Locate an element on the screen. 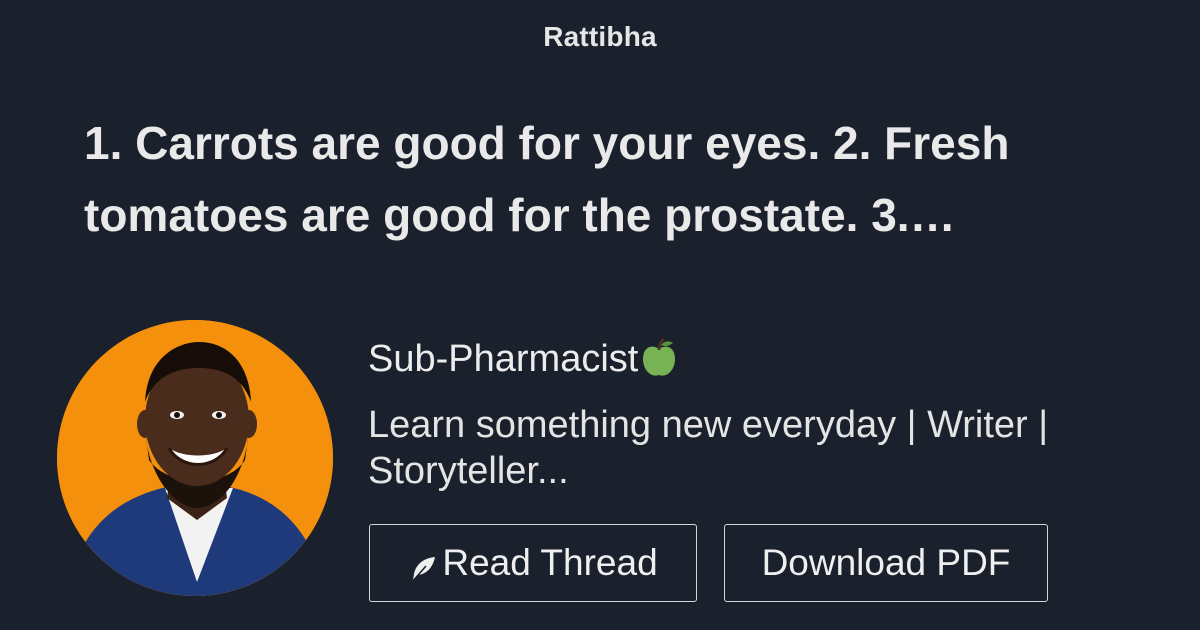 The width and height of the screenshot is (1200, 630). download-pdf-label: Download PDF is located at coordinates (886, 562).